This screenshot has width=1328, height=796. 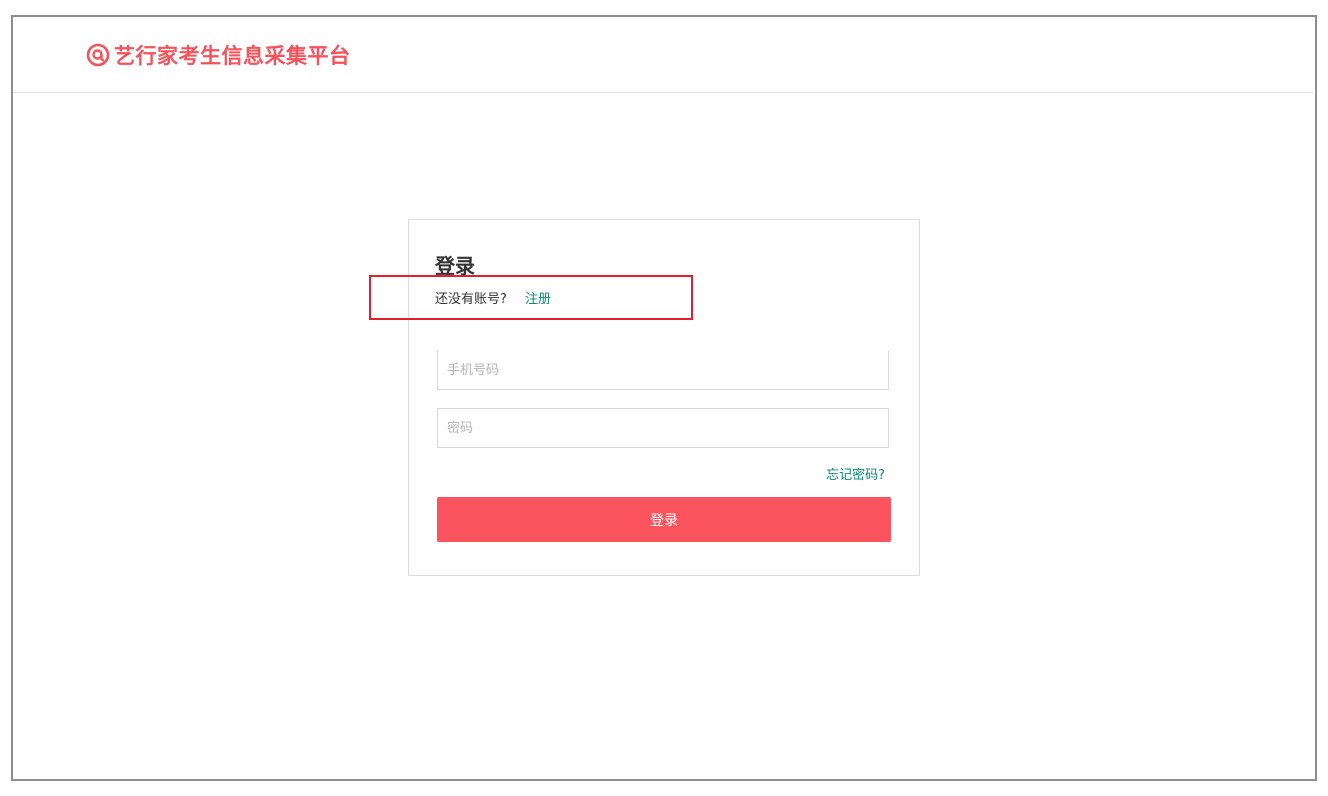 What do you see at coordinates (232, 56) in the screenshot?
I see `app-title: 艺行家考生信息采集平台` at bounding box center [232, 56].